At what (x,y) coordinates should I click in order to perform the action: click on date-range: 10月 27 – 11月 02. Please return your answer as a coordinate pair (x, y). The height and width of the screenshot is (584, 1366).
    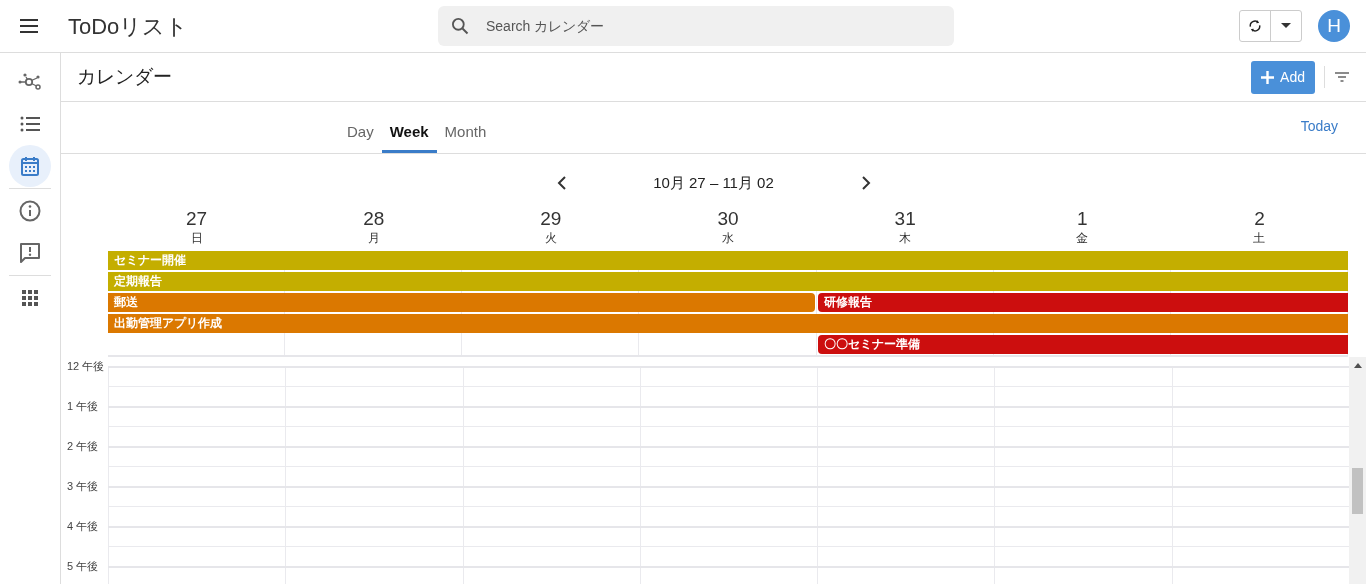
    Looking at the image, I should click on (713, 182).